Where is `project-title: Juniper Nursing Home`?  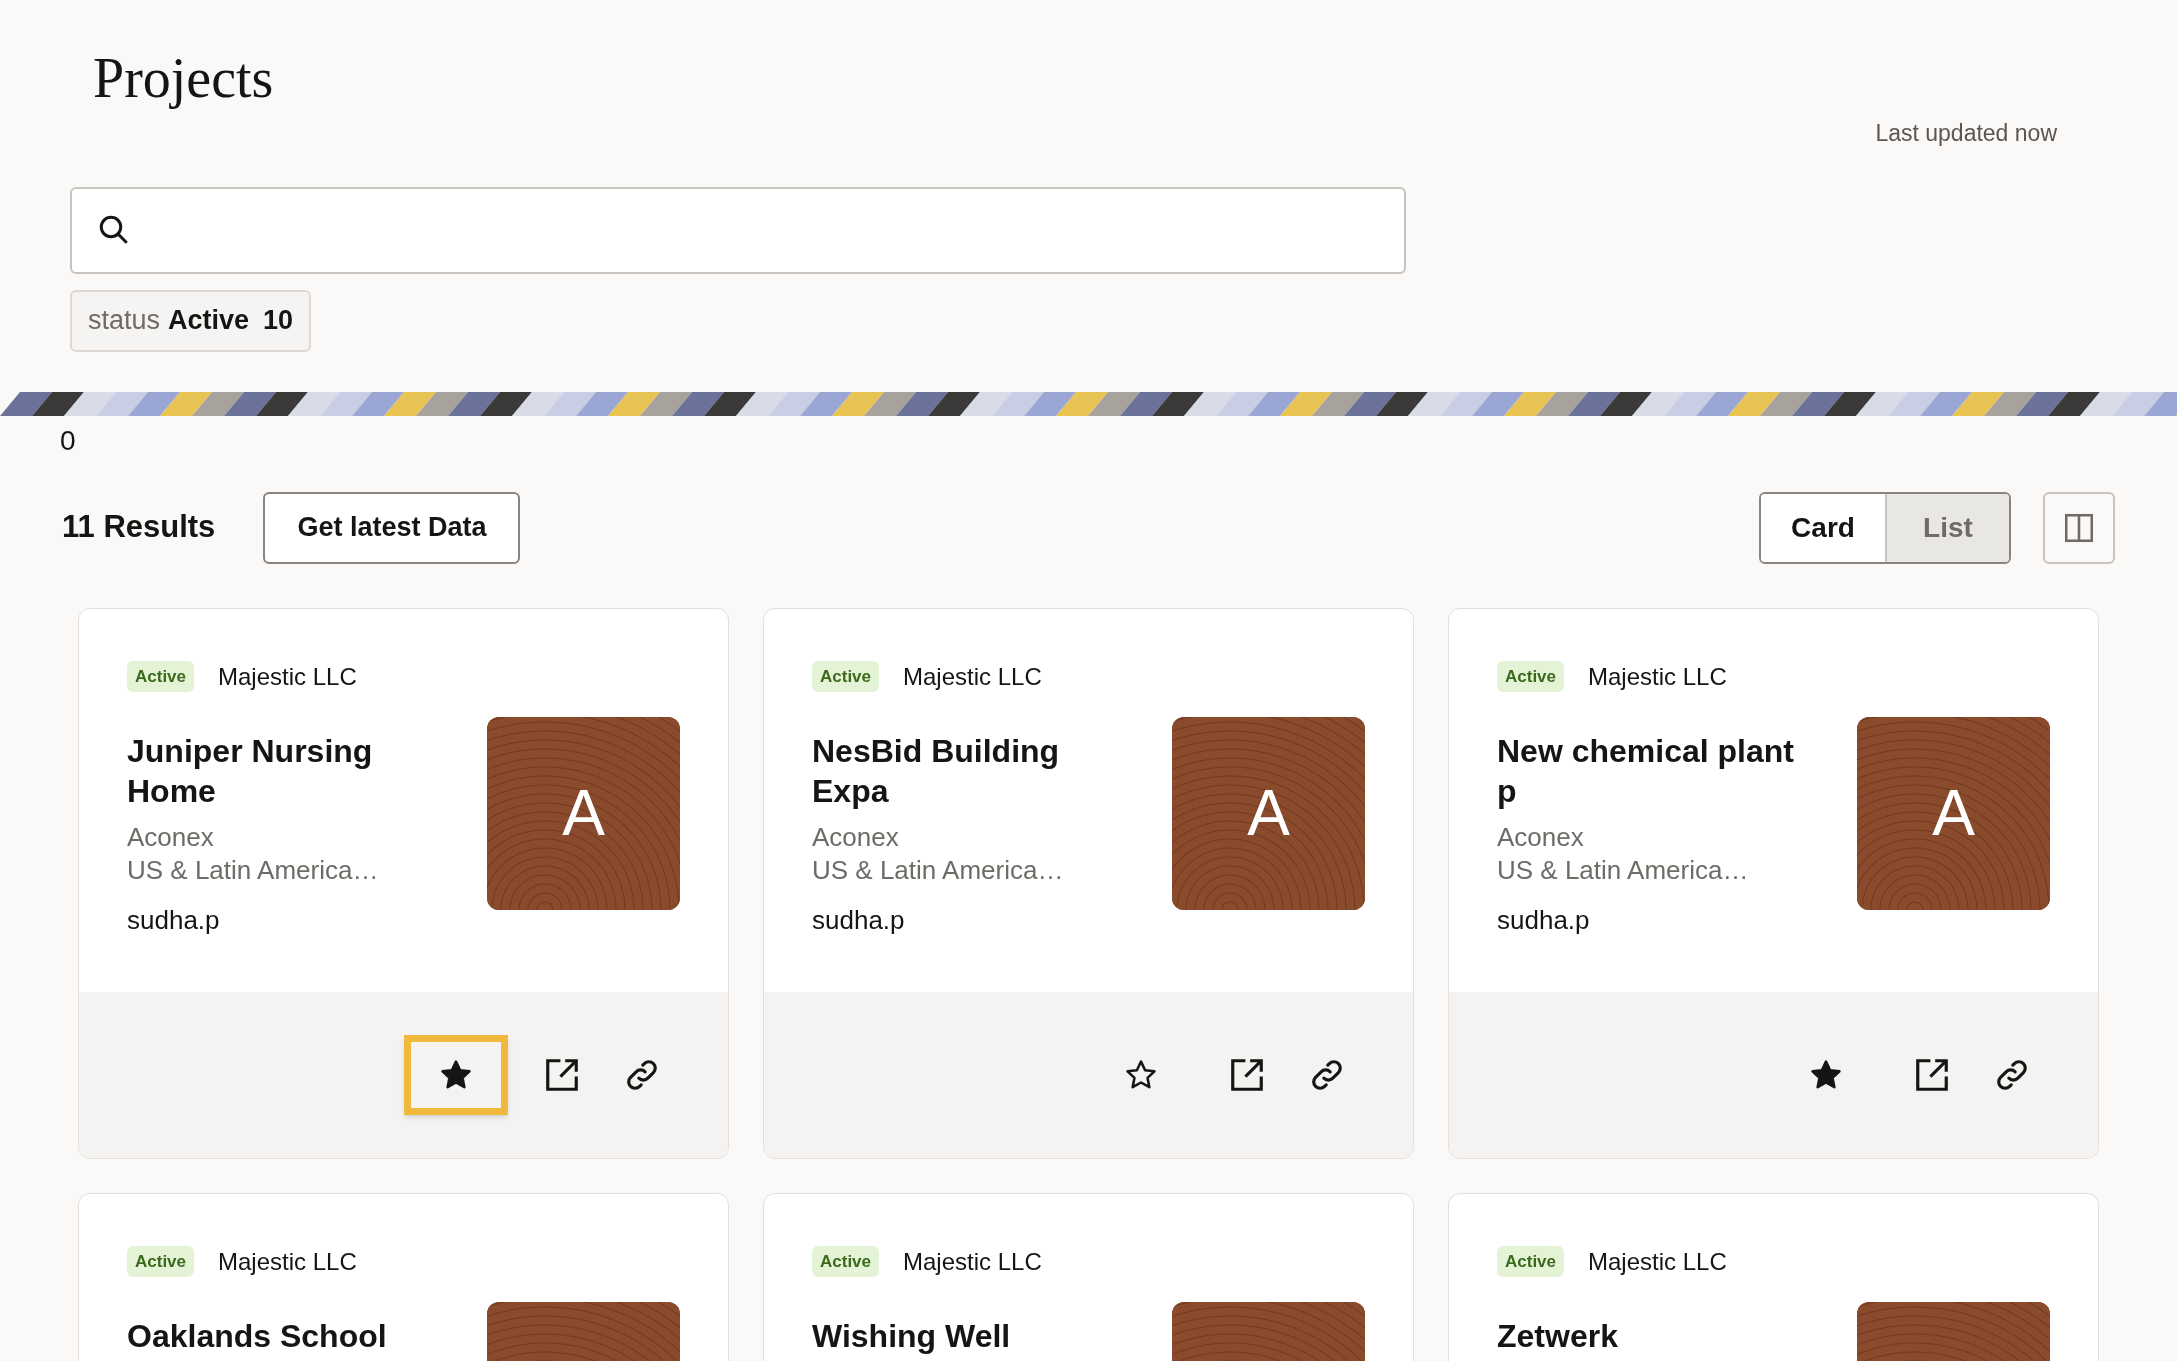
project-title: Juniper Nursing Home is located at coordinates (250, 771).